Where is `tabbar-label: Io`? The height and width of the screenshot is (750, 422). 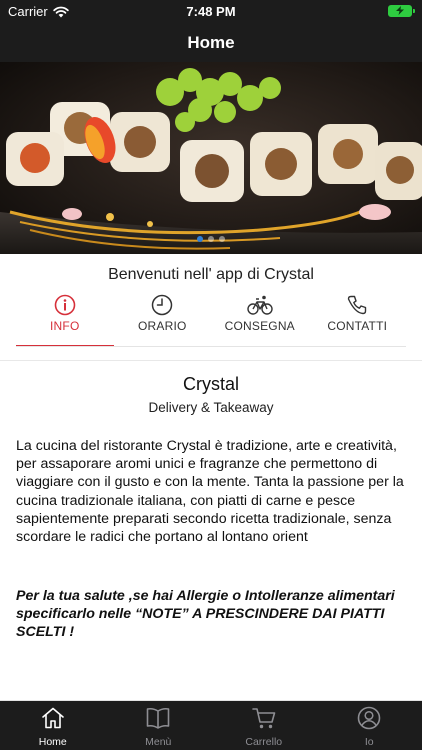 tabbar-label: Io is located at coordinates (369, 742).